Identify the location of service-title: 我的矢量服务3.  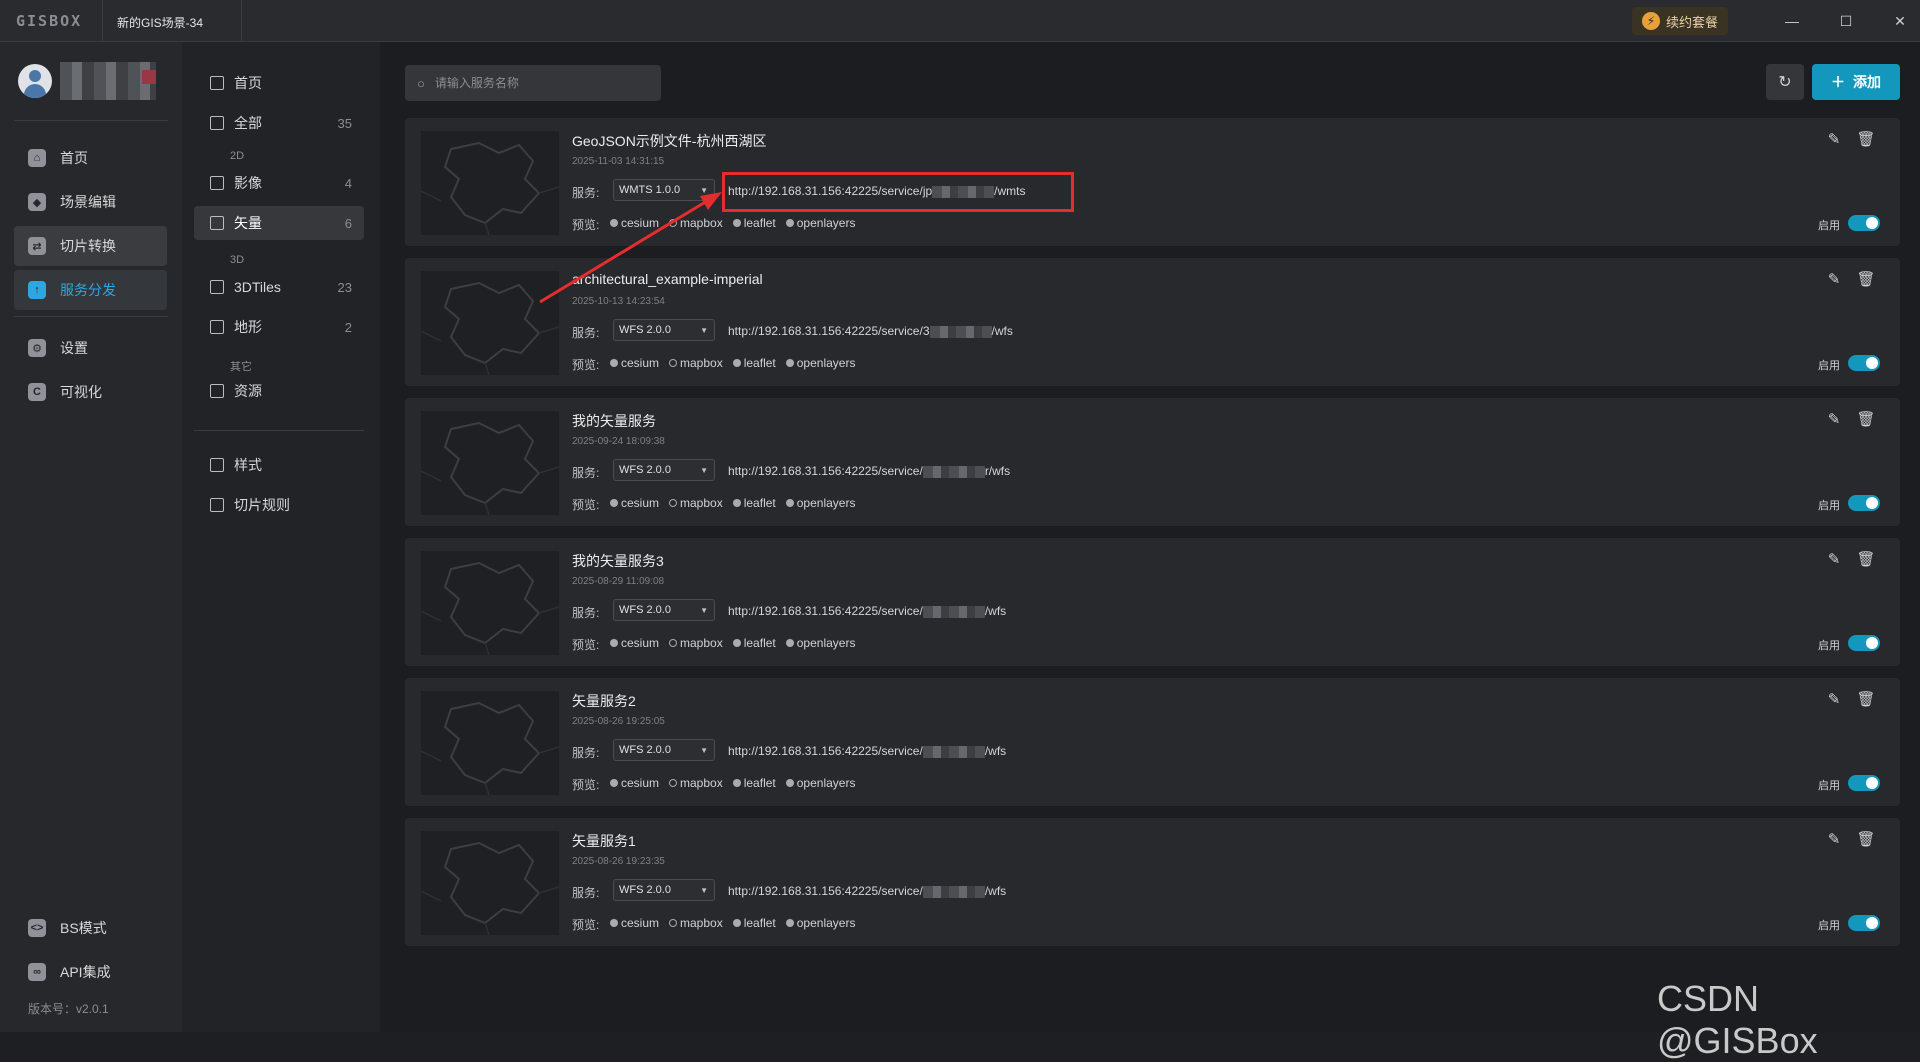
(618, 561).